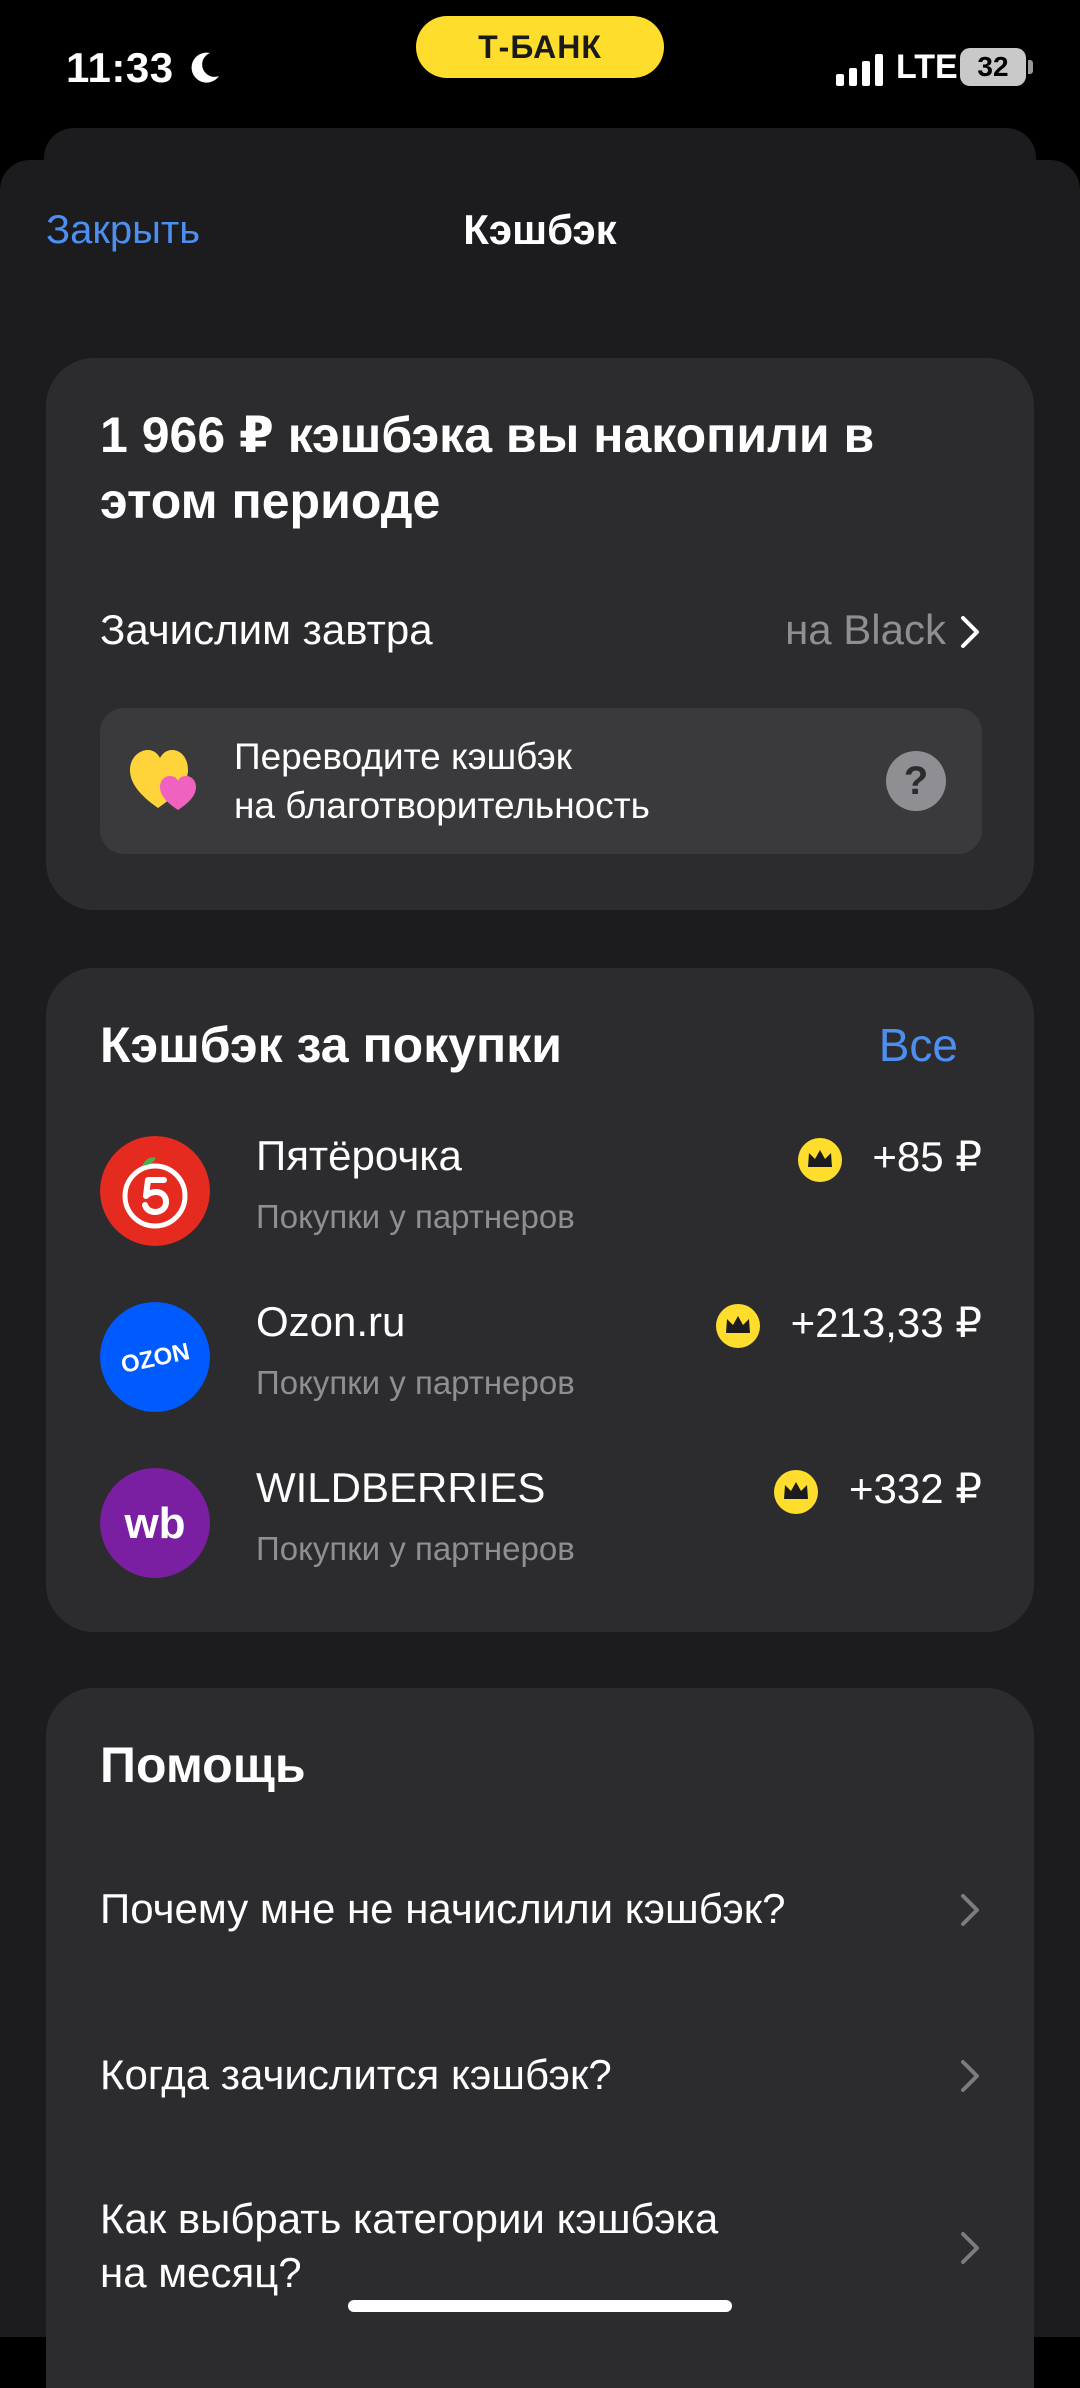 This screenshot has width=1080, height=2388. Describe the element at coordinates (203, 1765) in the screenshot. I see `help-section-title: Помощь` at that location.